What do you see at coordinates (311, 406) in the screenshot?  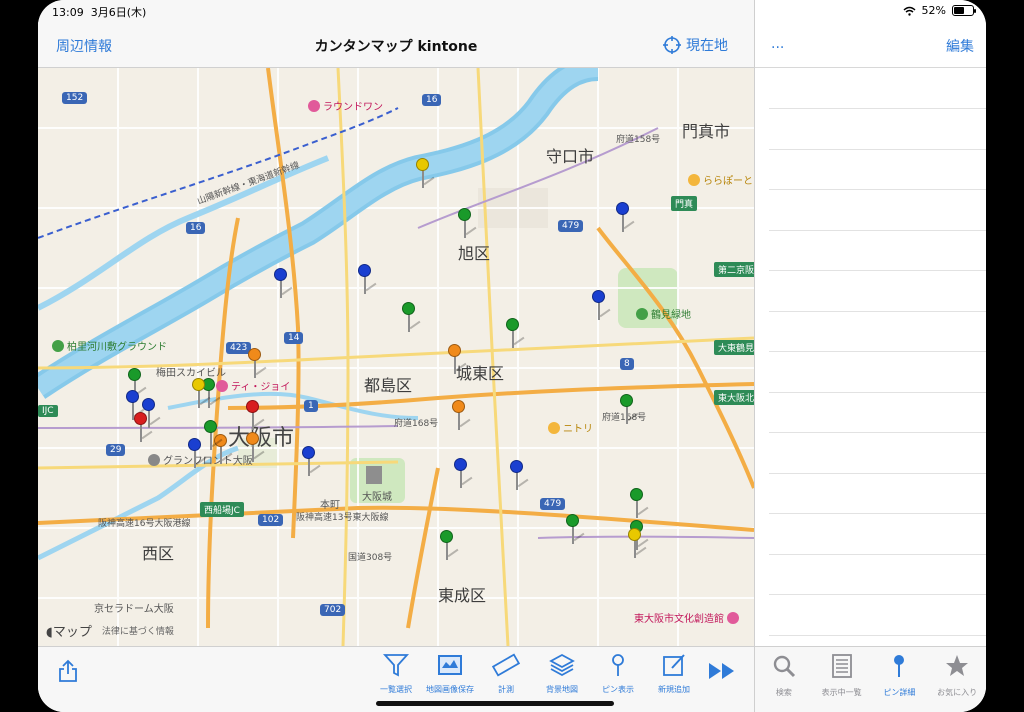 I see `route-shield: 1` at bounding box center [311, 406].